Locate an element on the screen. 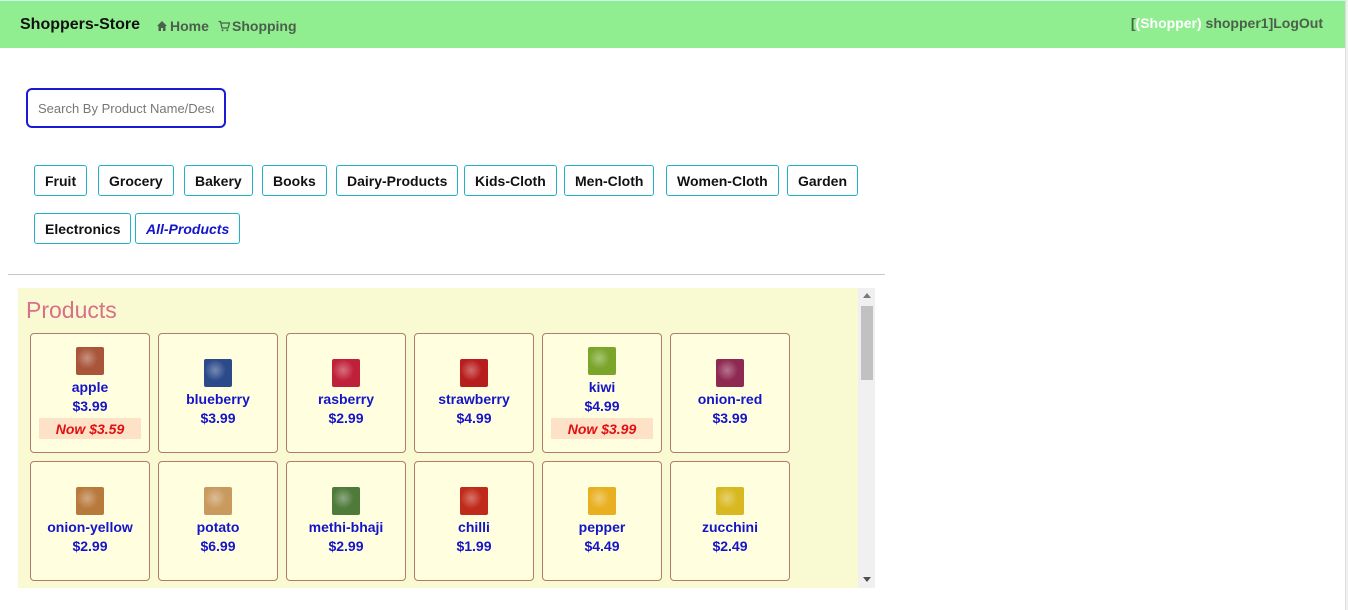 The height and width of the screenshot is (610, 1348). product-name: zucchini is located at coordinates (729, 526).